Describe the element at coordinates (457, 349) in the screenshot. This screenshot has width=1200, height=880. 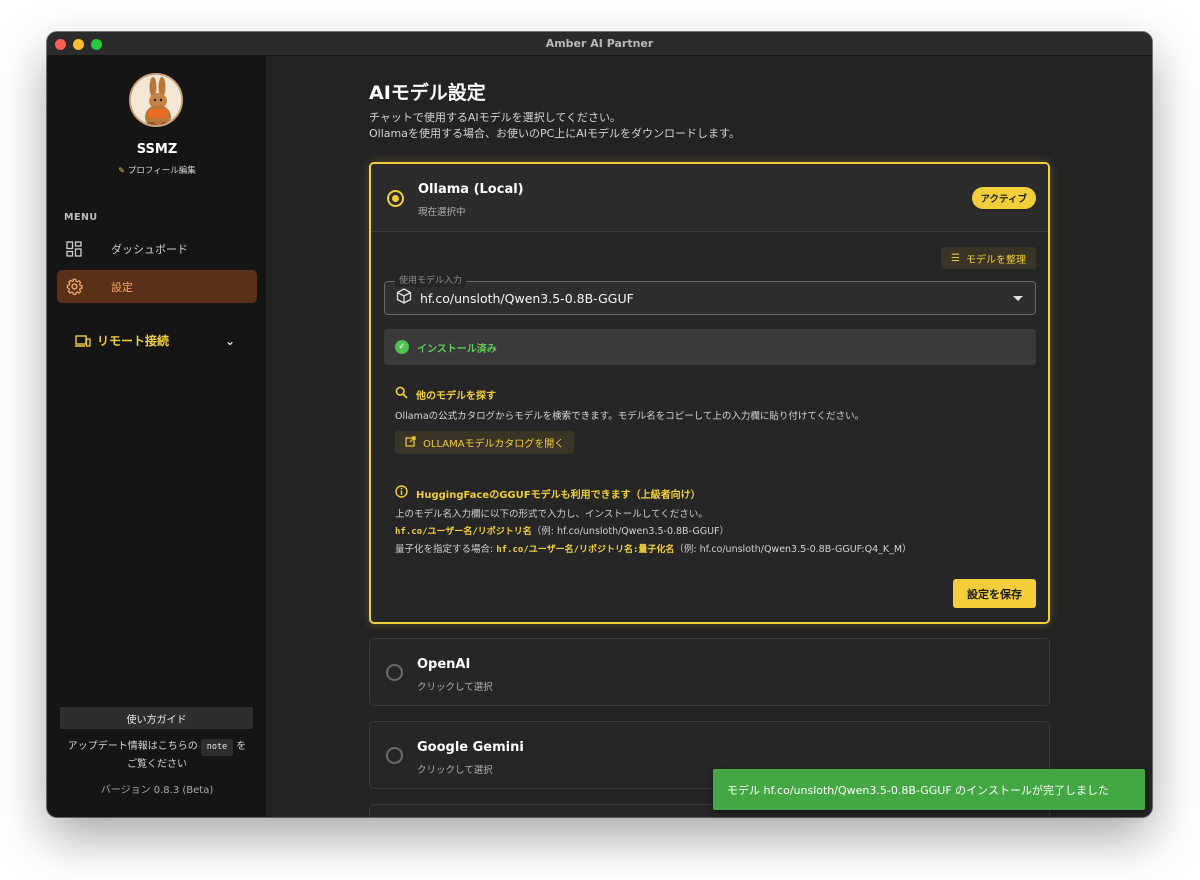
I see `installed-label: インストール済み` at that location.